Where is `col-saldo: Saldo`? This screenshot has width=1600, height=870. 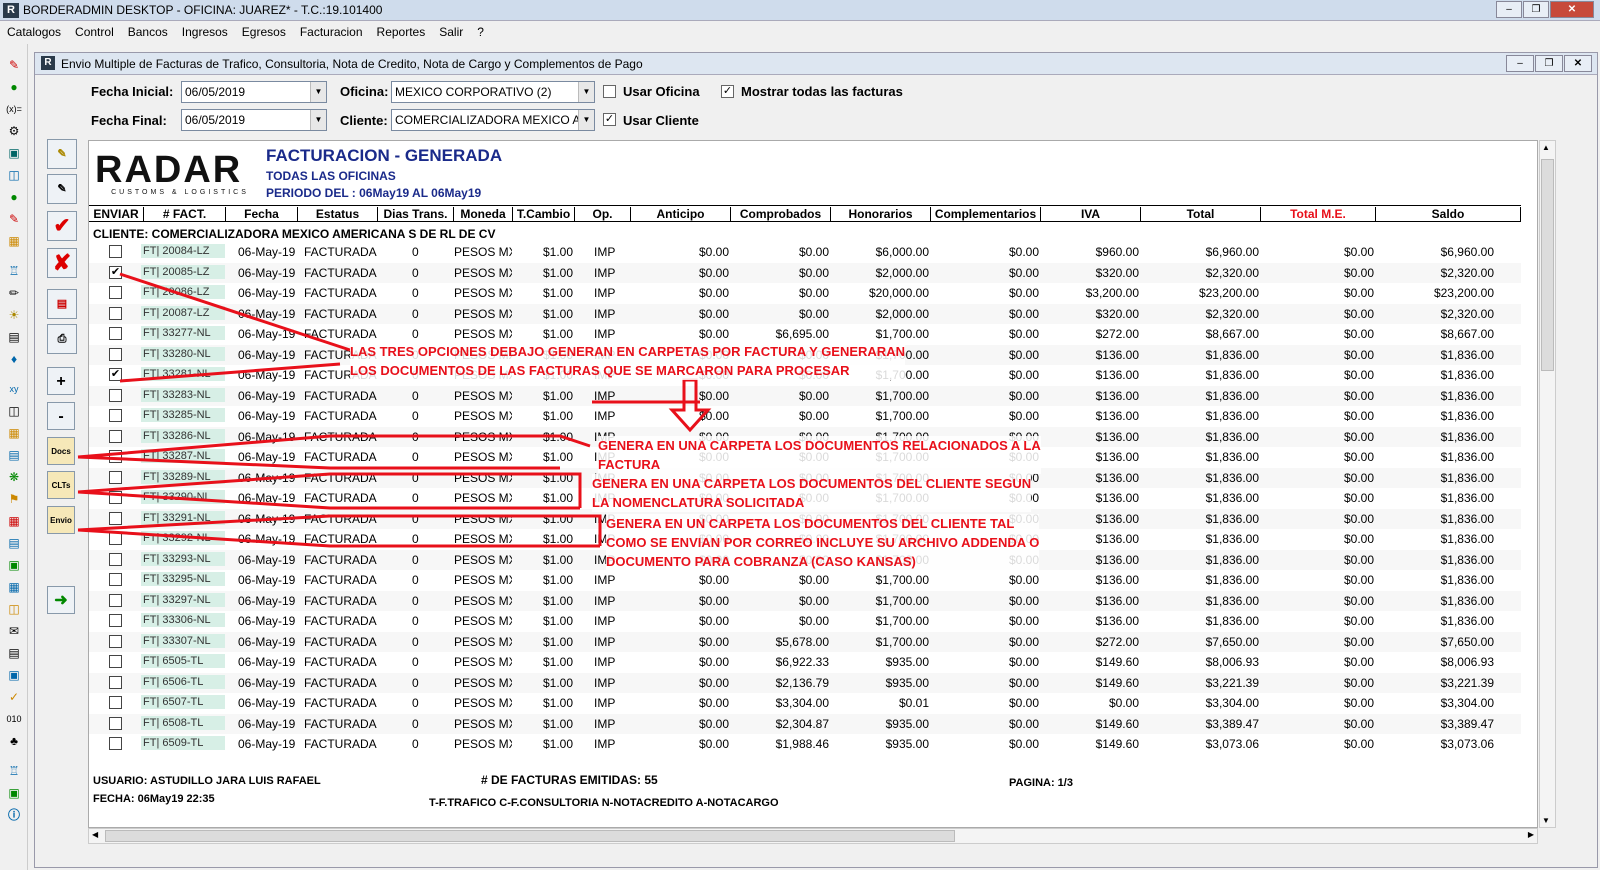 col-saldo: Saldo is located at coordinates (1448, 214).